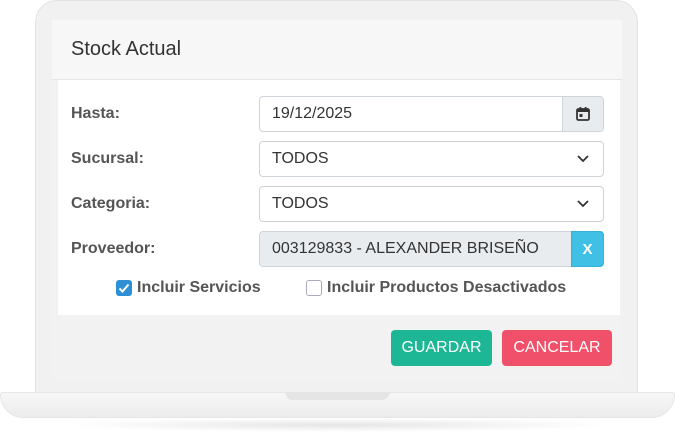  Describe the element at coordinates (337, 425) in the screenshot. I see `laptop-shadow` at that location.